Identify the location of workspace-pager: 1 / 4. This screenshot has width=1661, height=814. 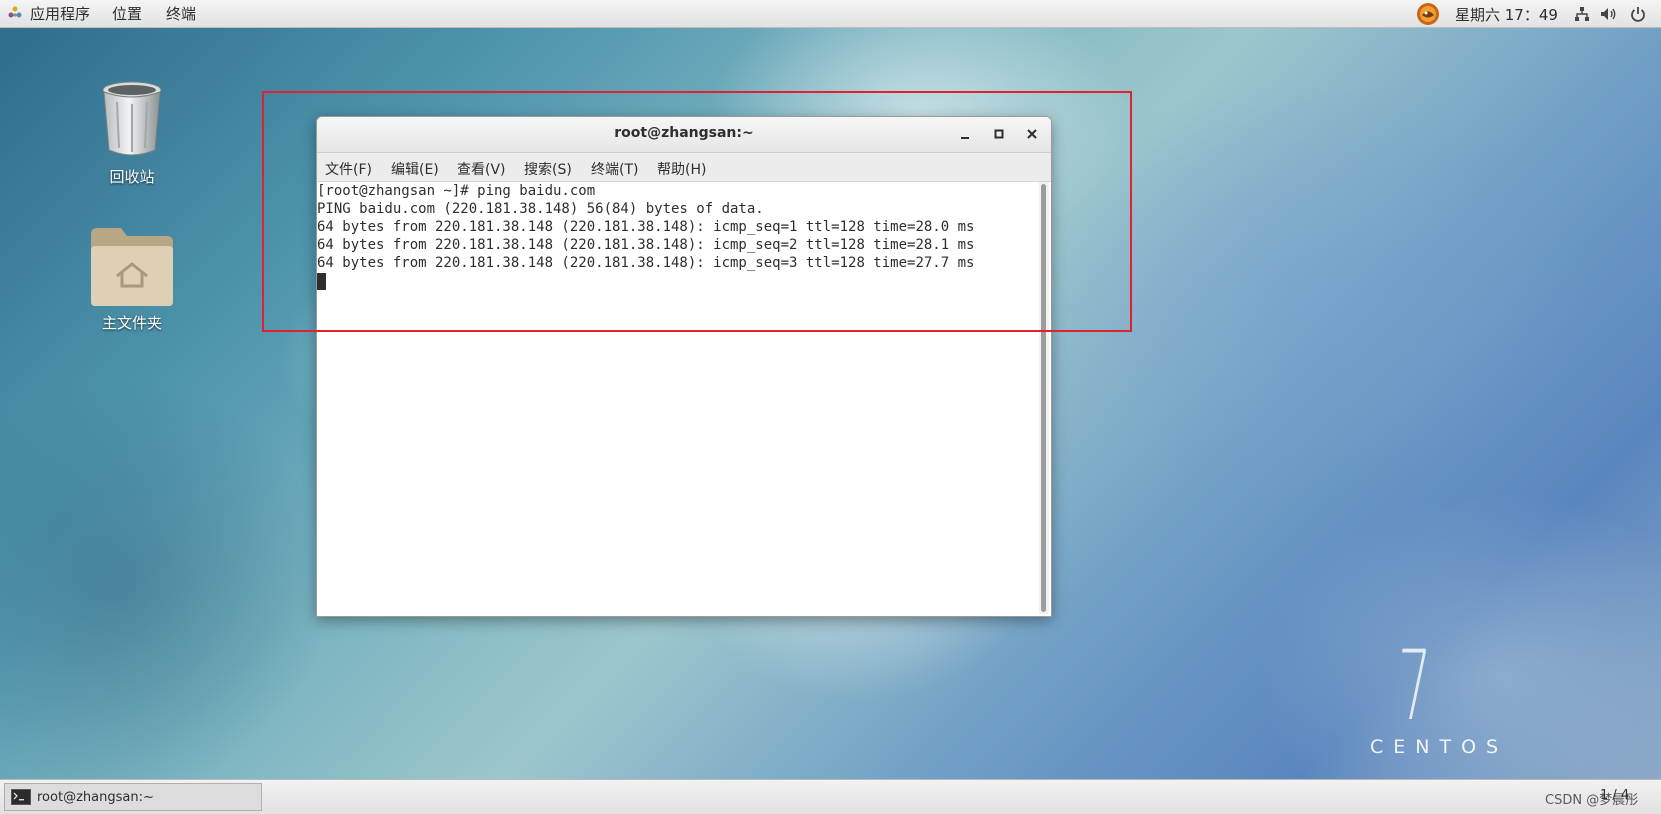
(1614, 795).